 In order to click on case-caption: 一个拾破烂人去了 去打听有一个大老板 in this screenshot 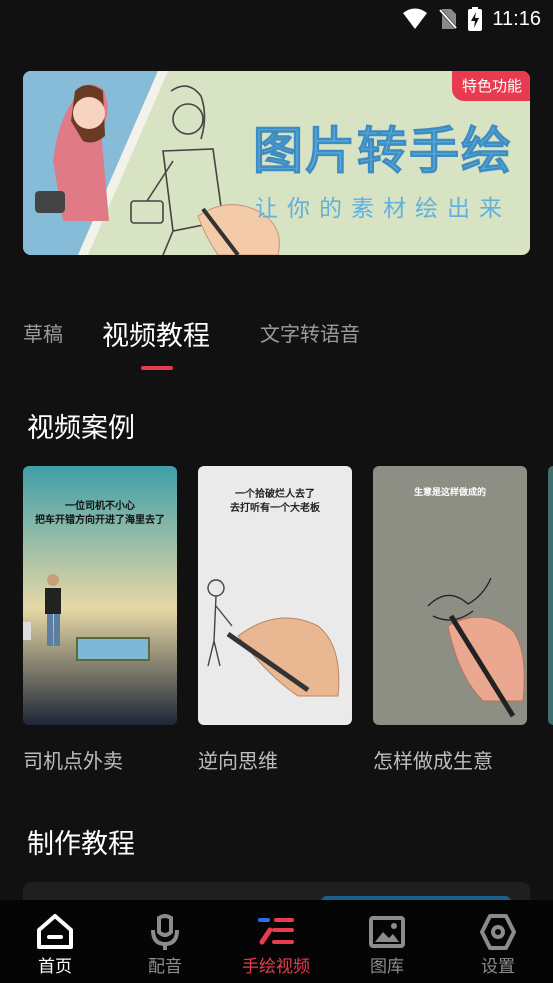, I will do `click(275, 501)`.